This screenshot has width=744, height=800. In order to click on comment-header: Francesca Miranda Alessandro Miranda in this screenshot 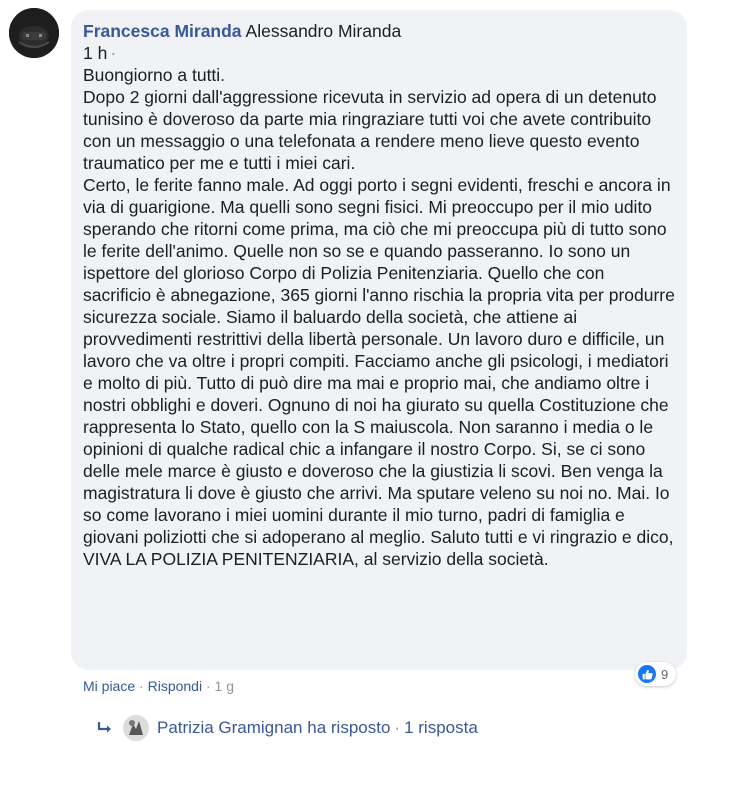, I will do `click(379, 31)`.